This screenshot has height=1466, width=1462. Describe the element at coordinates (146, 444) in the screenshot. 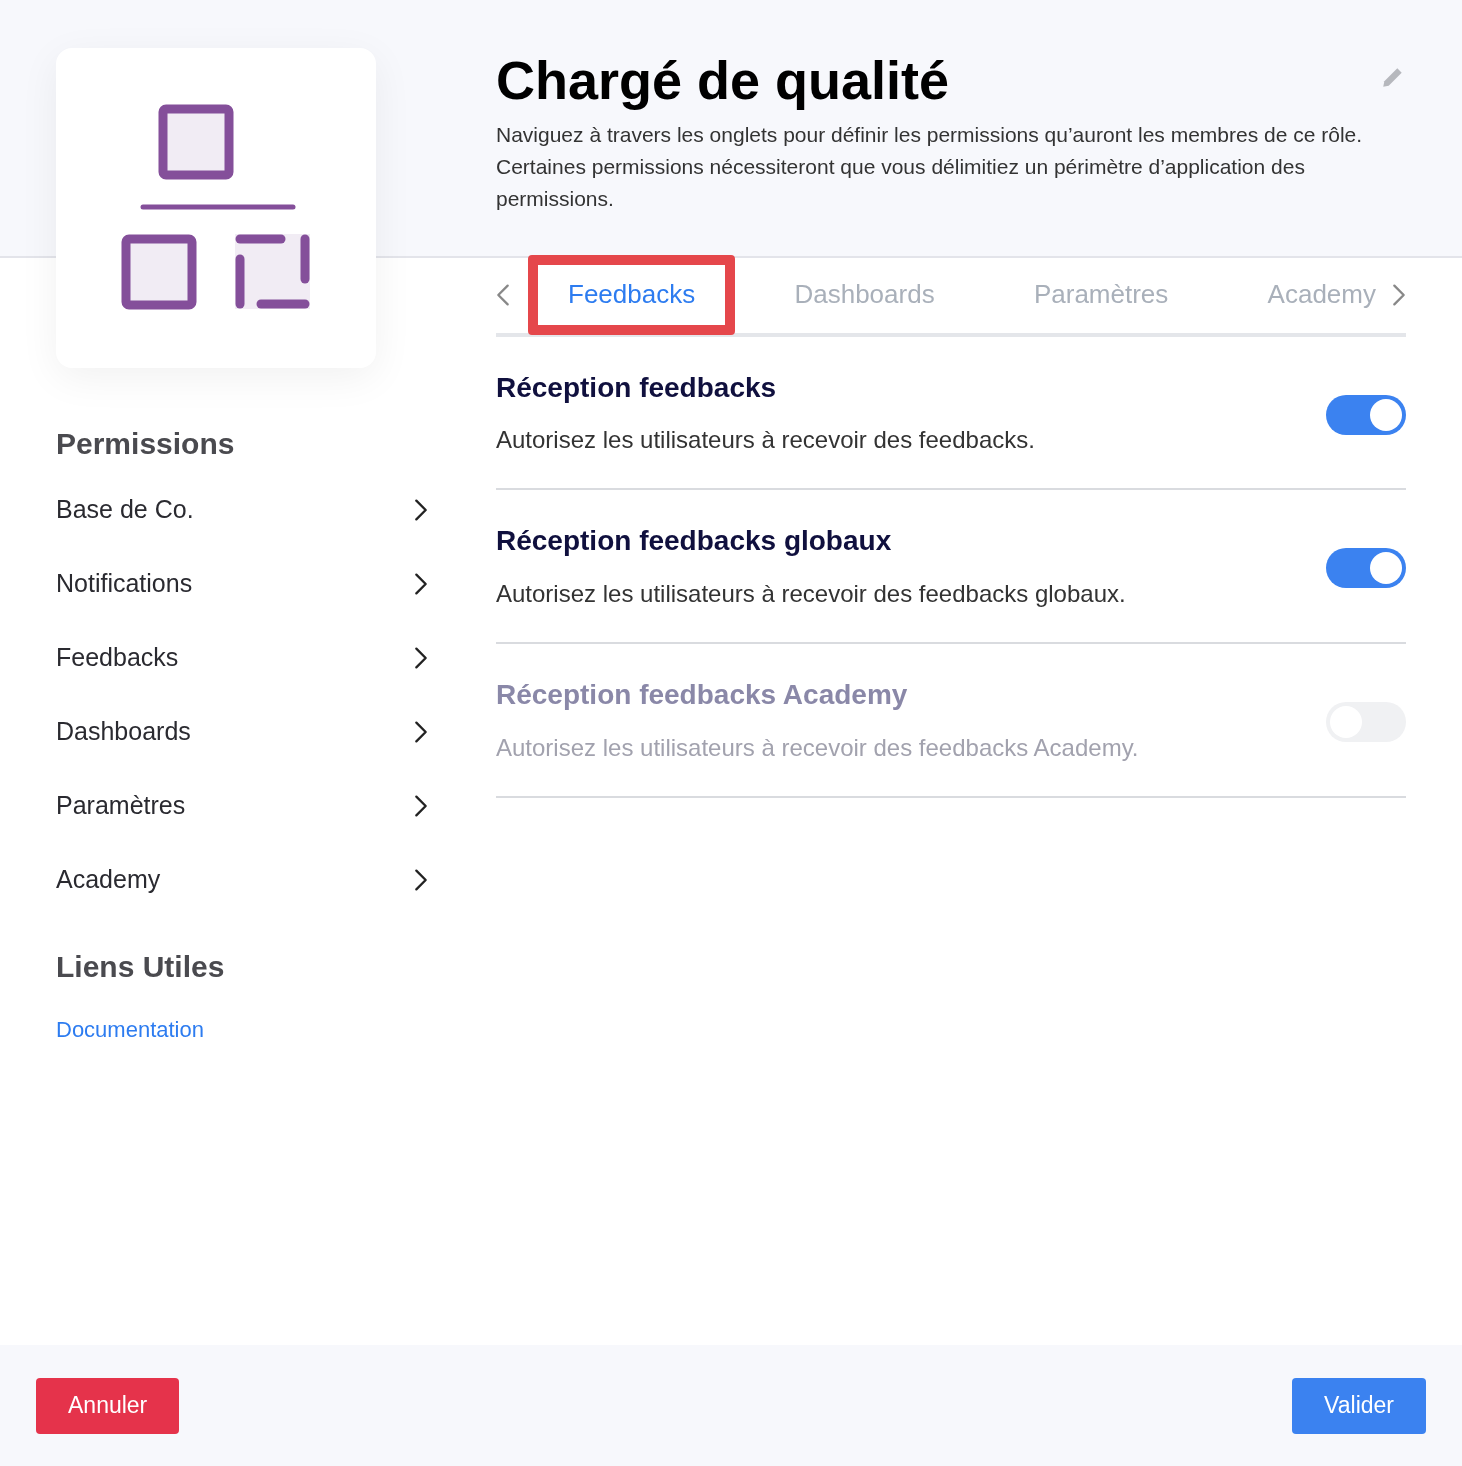

I see `section-heading: Permissions` at that location.